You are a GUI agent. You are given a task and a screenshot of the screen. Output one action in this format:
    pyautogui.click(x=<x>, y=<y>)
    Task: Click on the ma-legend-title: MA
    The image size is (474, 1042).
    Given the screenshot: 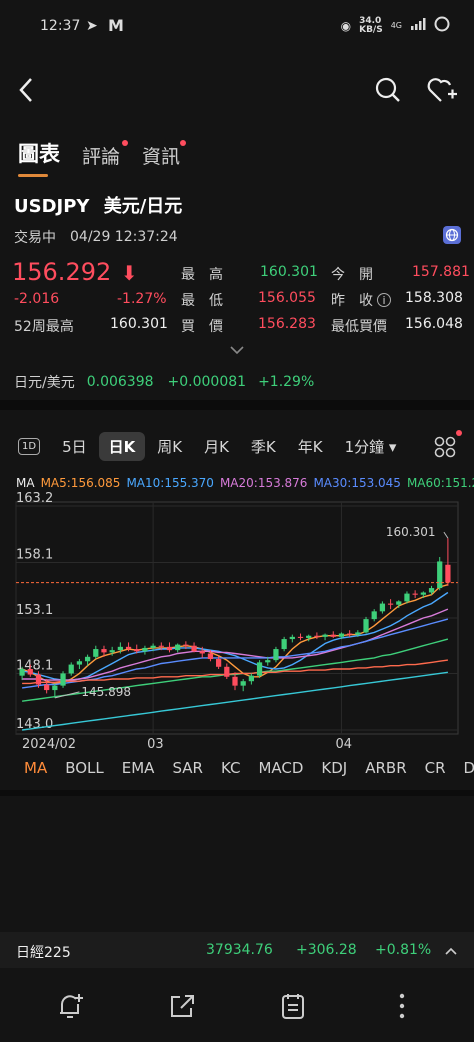 What is the action you would take?
    pyautogui.click(x=25, y=483)
    